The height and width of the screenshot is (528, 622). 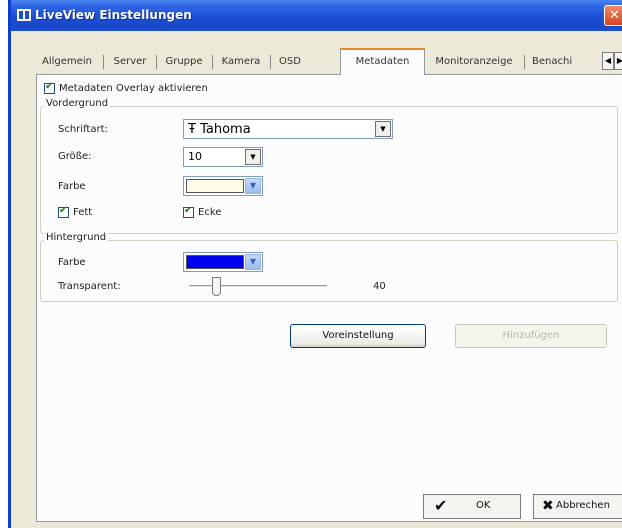 I want to click on foreground-color-picker: ▼, so click(x=223, y=186).